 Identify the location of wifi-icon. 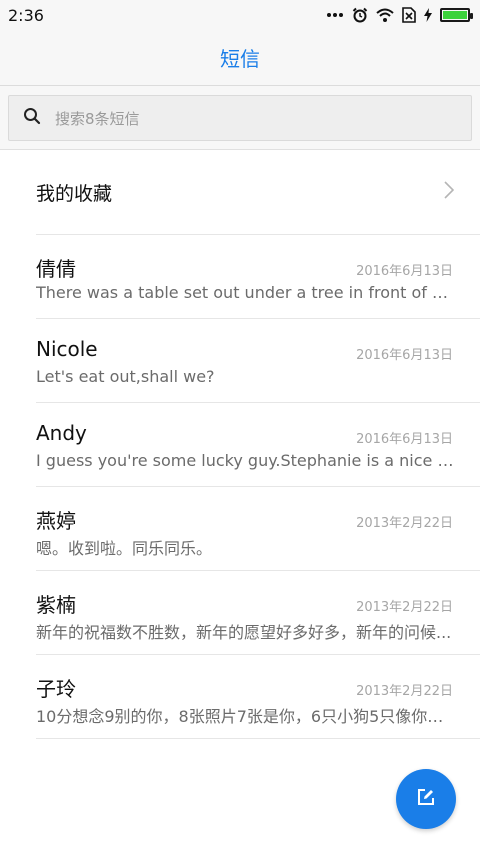
(385, 15).